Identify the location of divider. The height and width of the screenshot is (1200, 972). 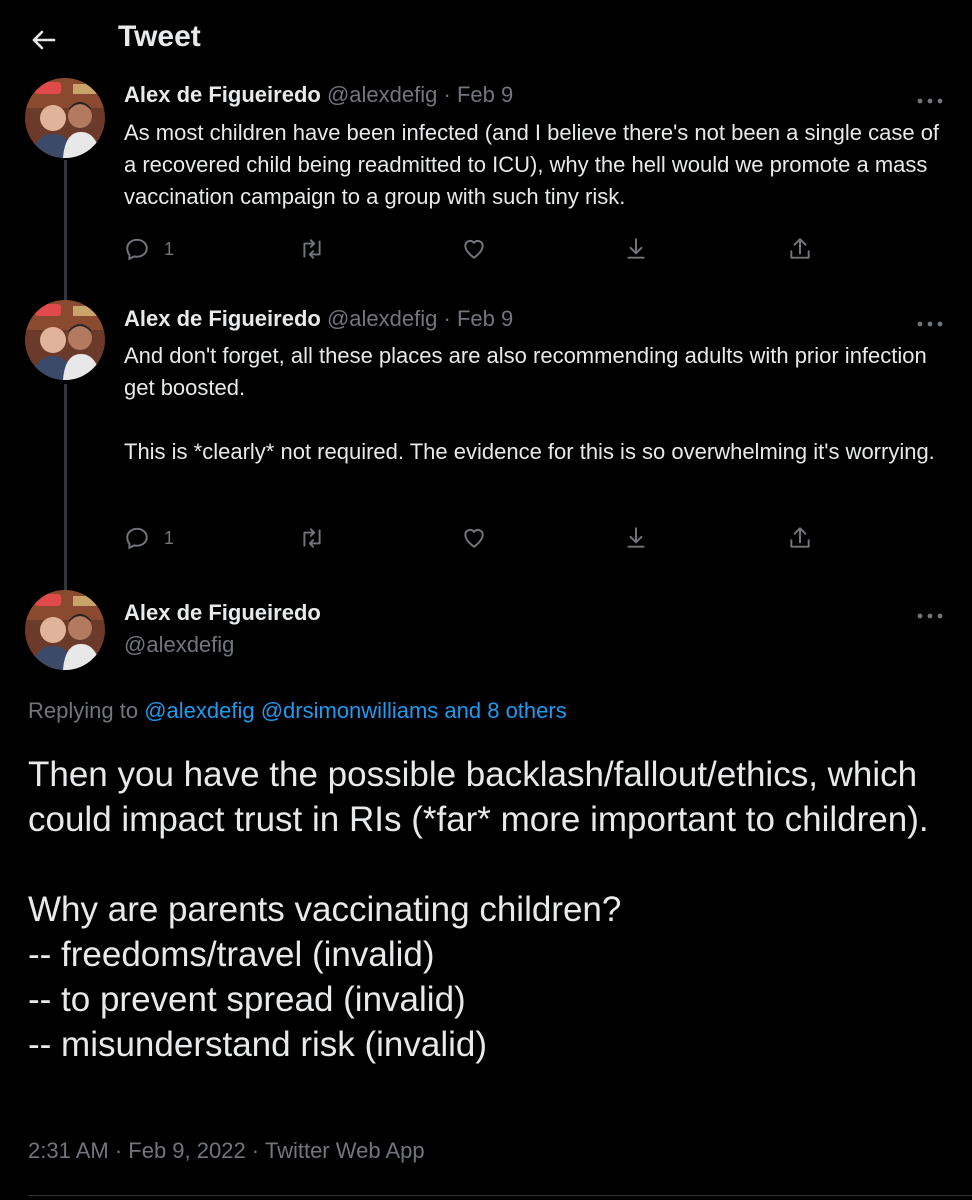
(500, 1195).